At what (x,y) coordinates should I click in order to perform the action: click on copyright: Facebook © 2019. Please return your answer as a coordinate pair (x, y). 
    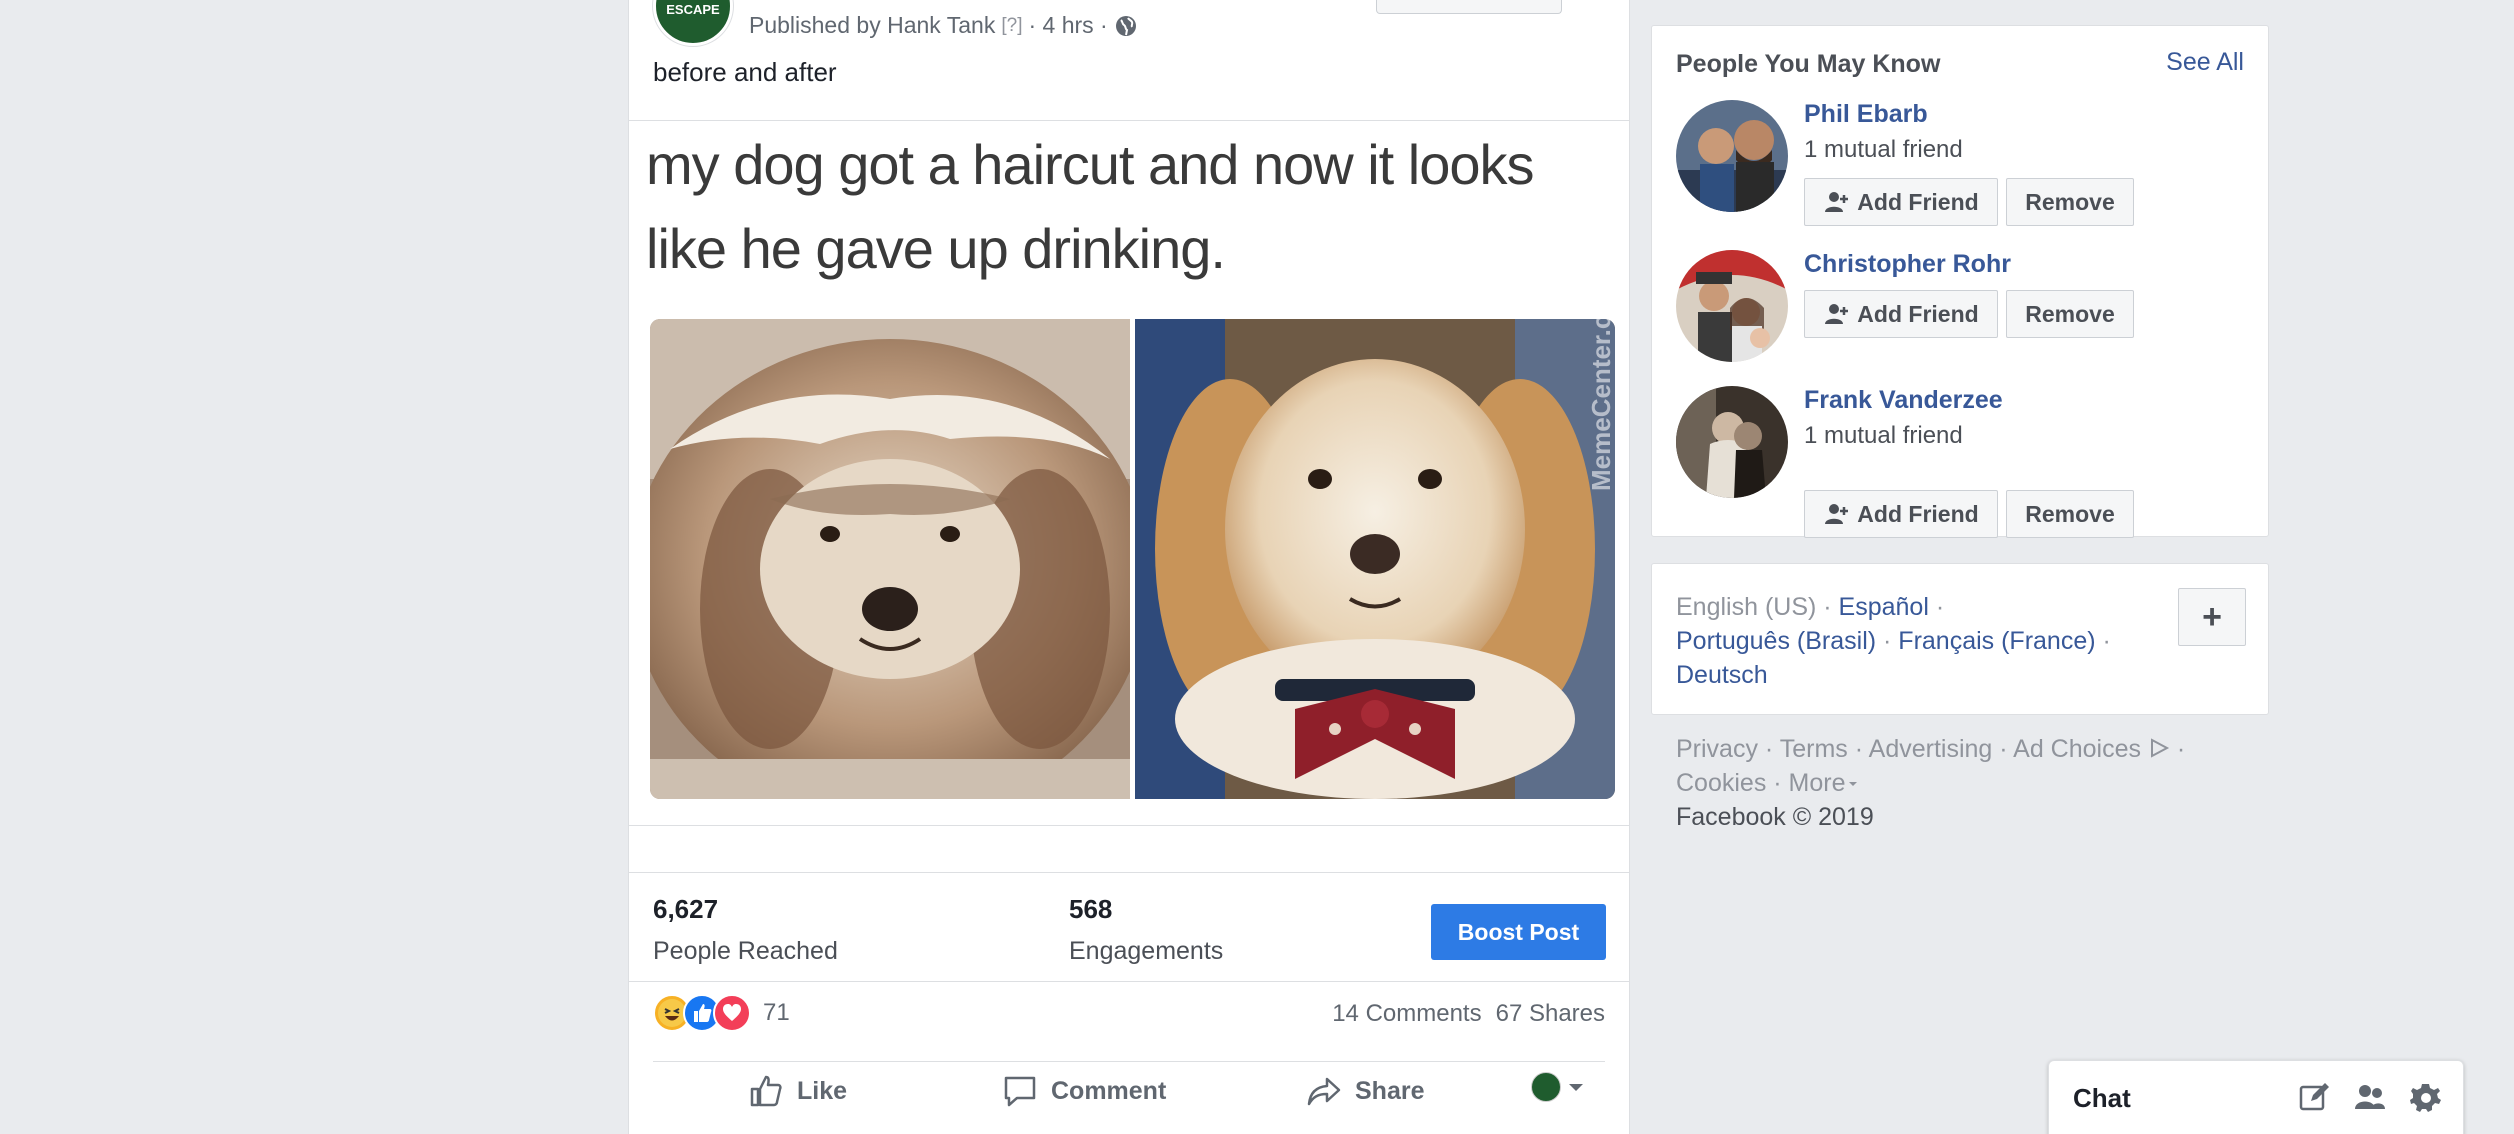
    Looking at the image, I should click on (1775, 817).